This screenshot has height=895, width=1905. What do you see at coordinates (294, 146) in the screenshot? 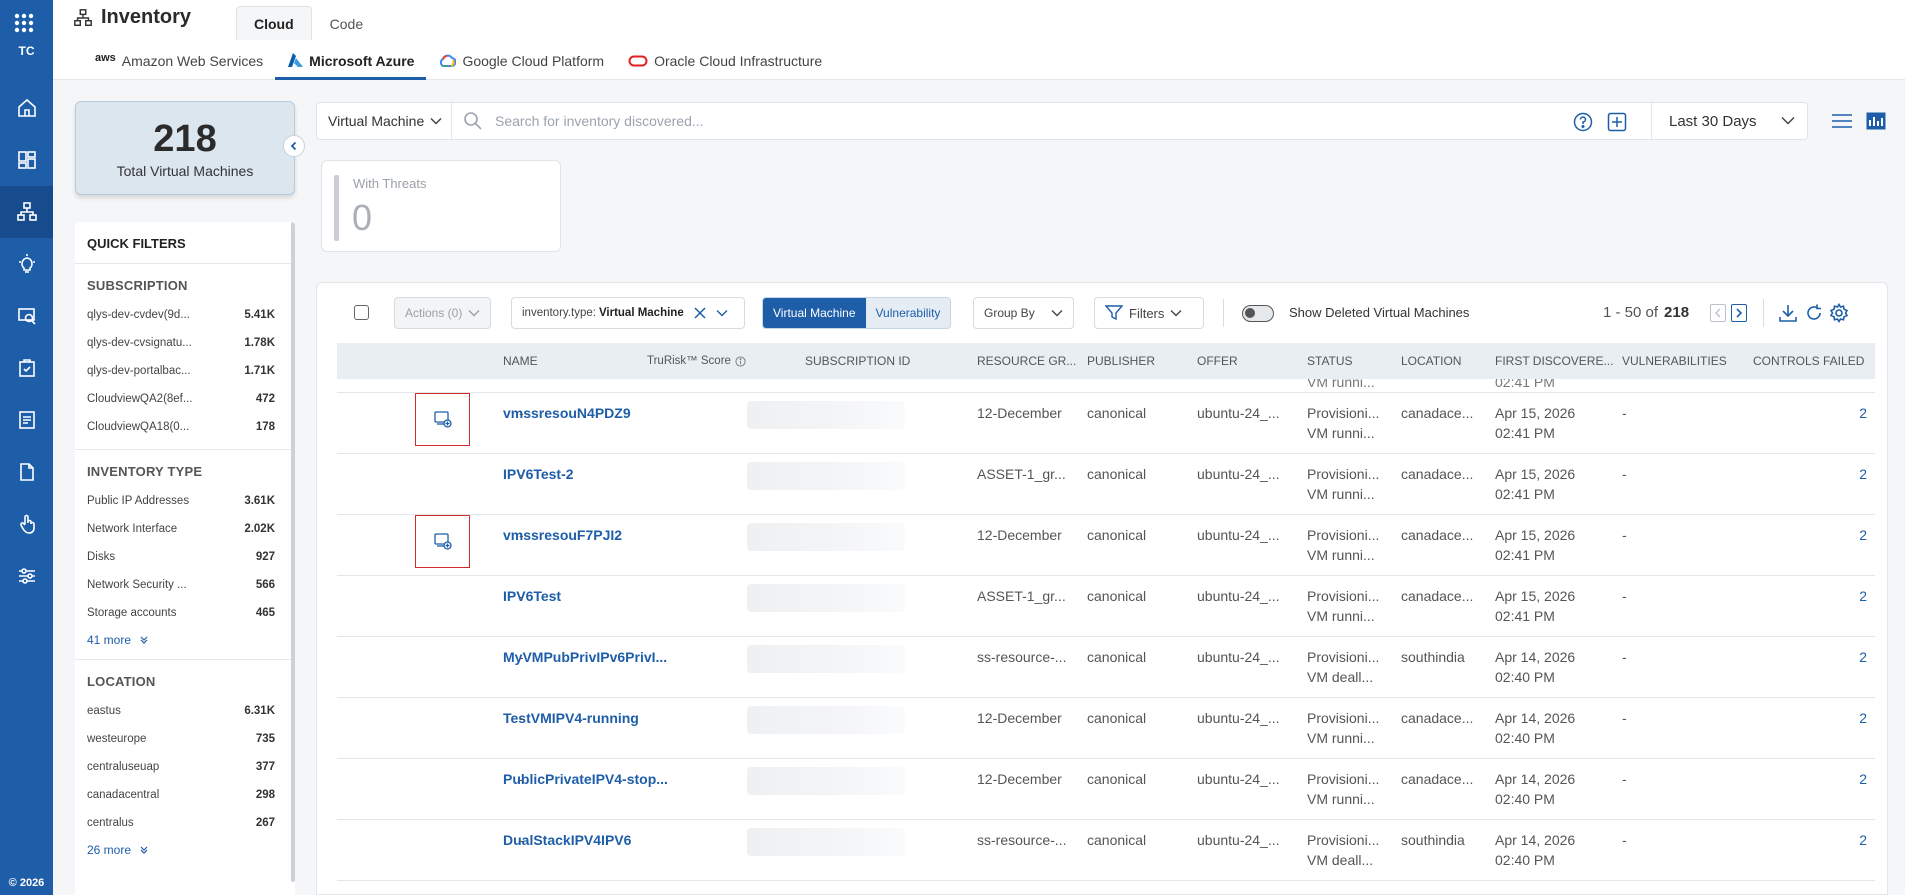
I see `collapse-panel-button` at bounding box center [294, 146].